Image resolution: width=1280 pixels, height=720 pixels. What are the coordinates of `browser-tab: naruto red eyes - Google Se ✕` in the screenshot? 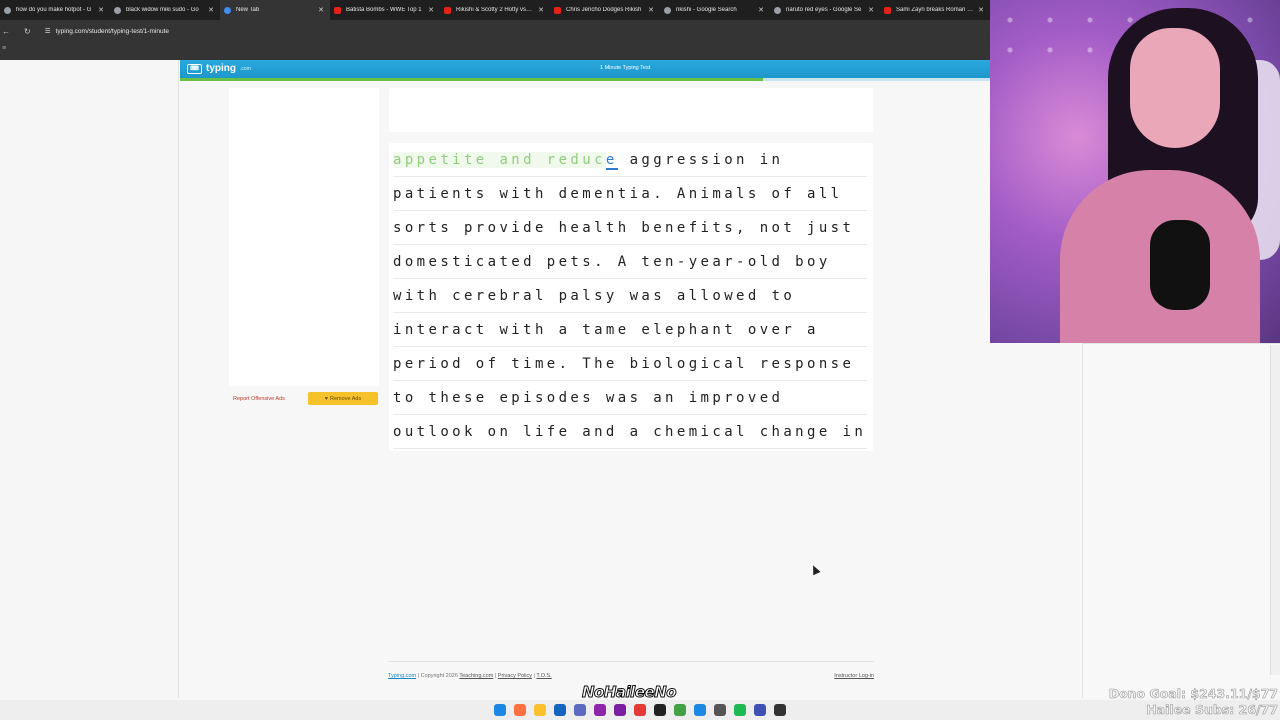 It's located at (825, 10).